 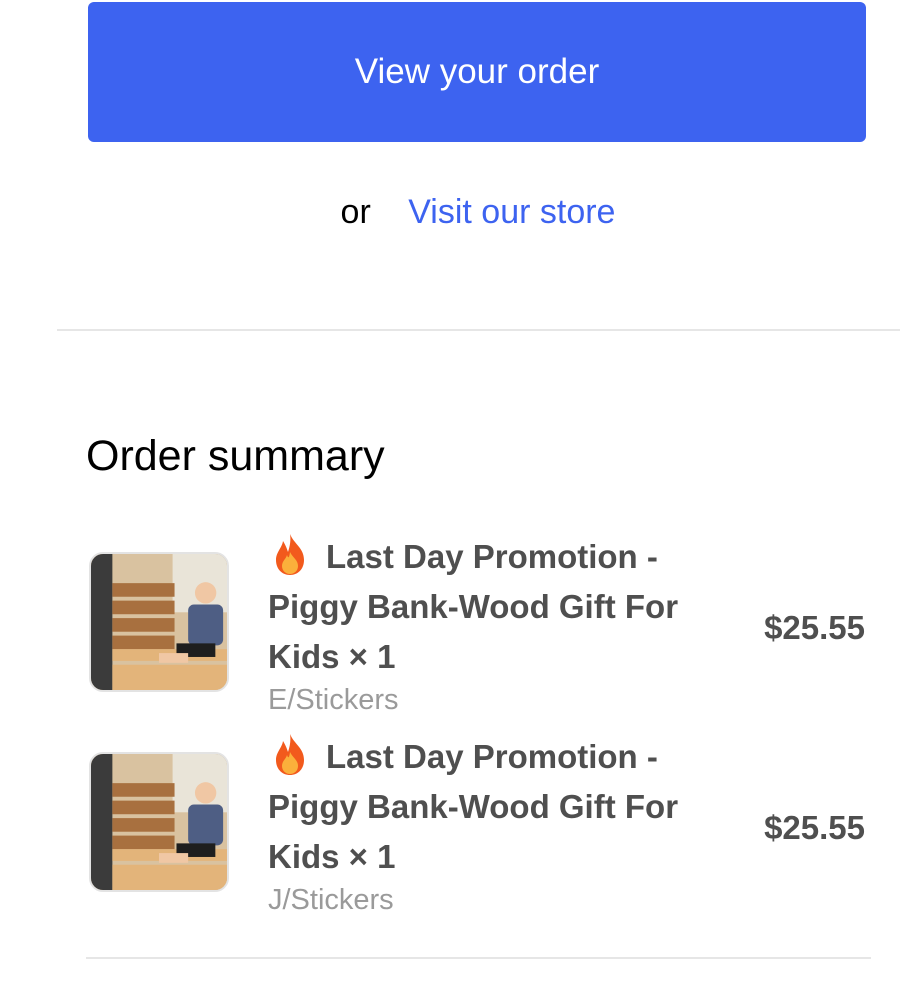 What do you see at coordinates (235, 456) in the screenshot?
I see `order-summary-title: Order summary` at bounding box center [235, 456].